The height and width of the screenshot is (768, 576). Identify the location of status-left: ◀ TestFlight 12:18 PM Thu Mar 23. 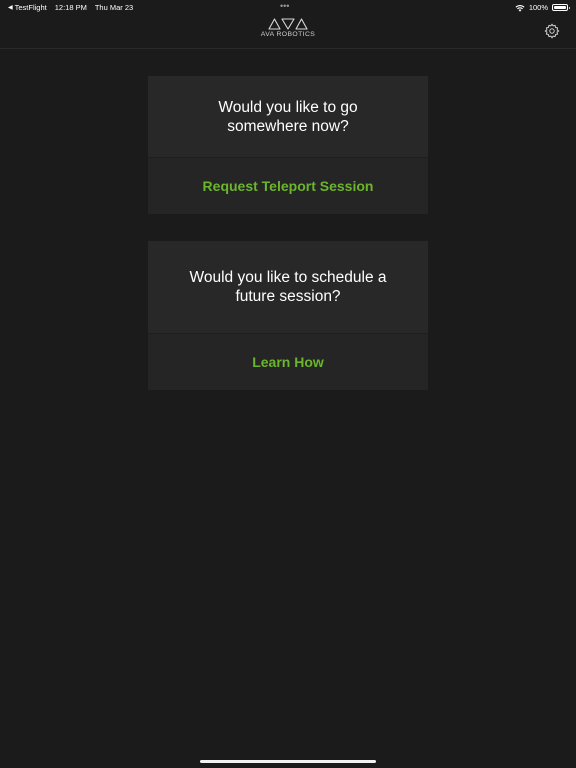
(70, 7).